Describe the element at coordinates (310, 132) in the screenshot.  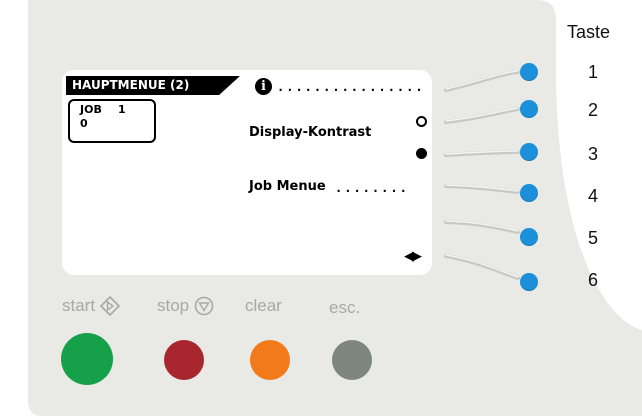
I see `display-contrast-label: Display-Kontrast` at that location.